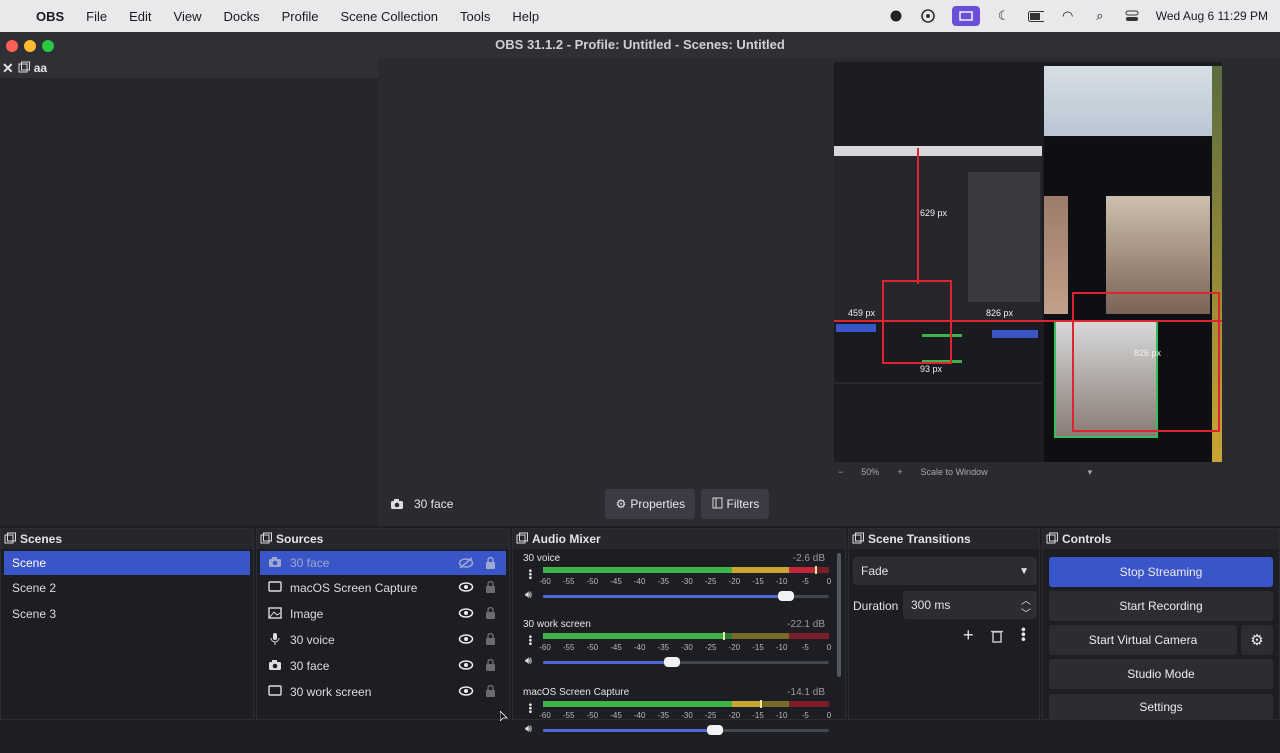 The width and height of the screenshot is (1280, 753). I want to click on mixer-scrollbar, so click(839, 615).